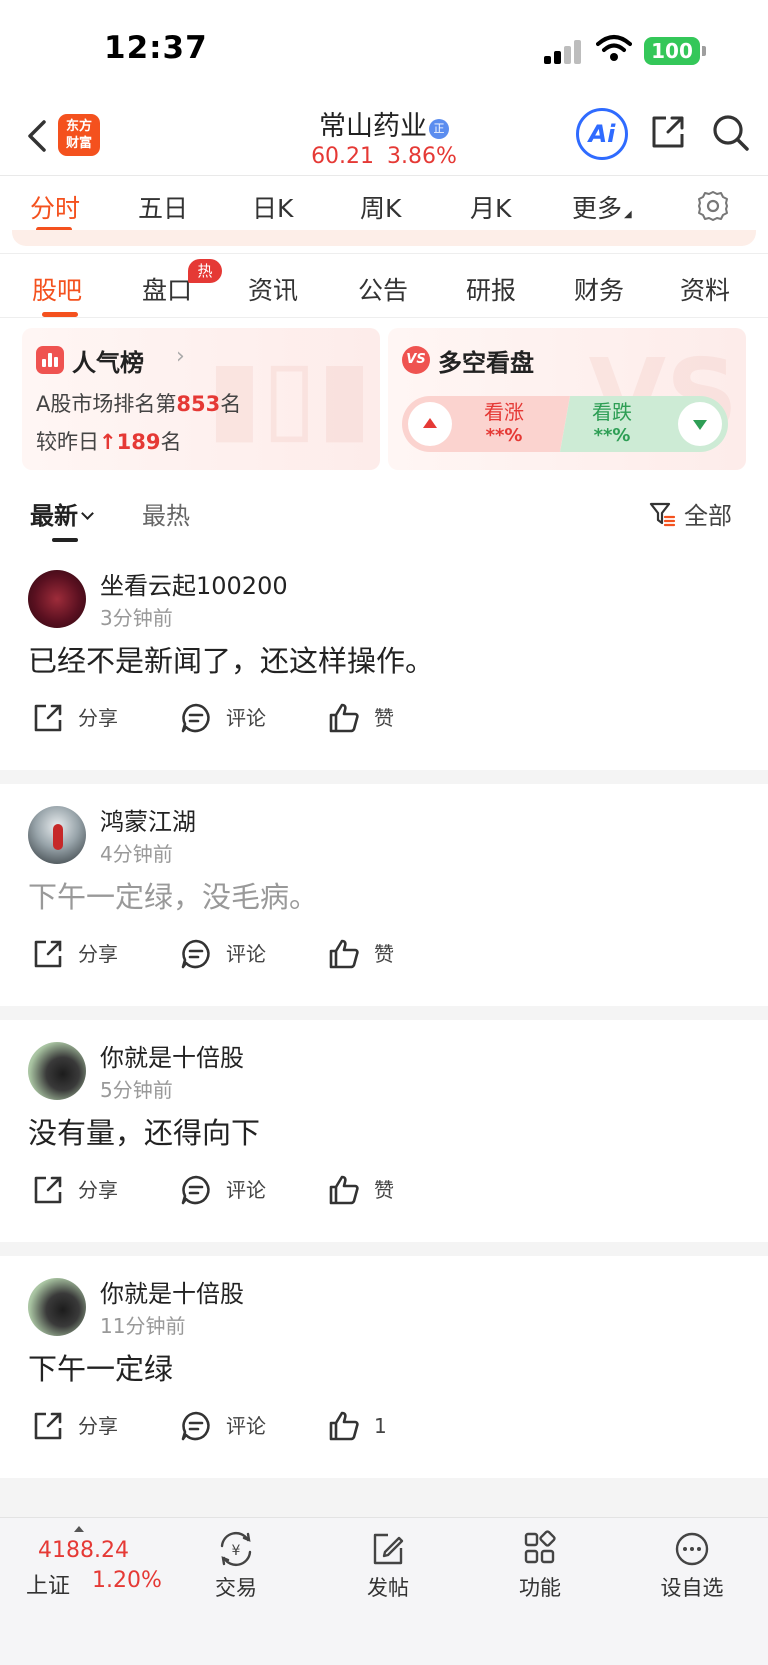  What do you see at coordinates (490, 207) in the screenshot?
I see `tab-monthly-k: 月K` at bounding box center [490, 207].